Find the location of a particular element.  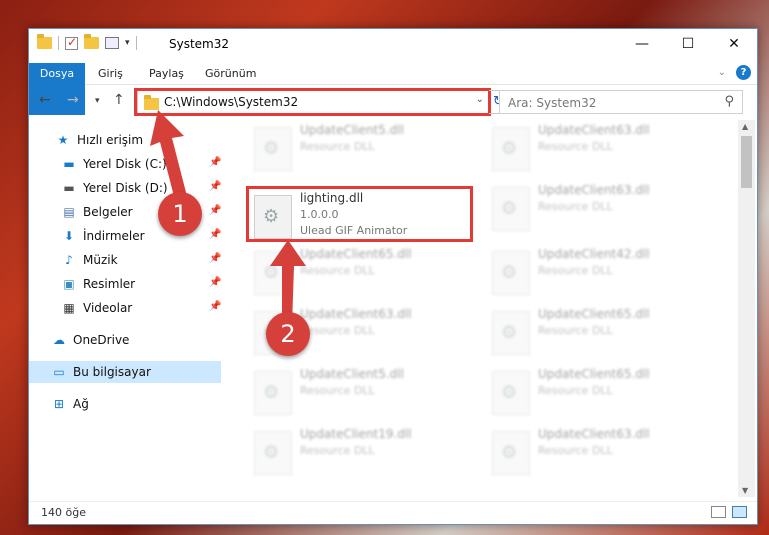

toolbar-dropdown-icon: ▾ is located at coordinates (127, 43).